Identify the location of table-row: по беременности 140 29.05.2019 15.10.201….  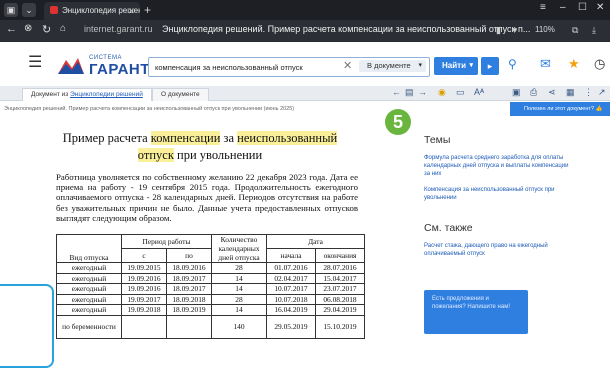
(210, 326).